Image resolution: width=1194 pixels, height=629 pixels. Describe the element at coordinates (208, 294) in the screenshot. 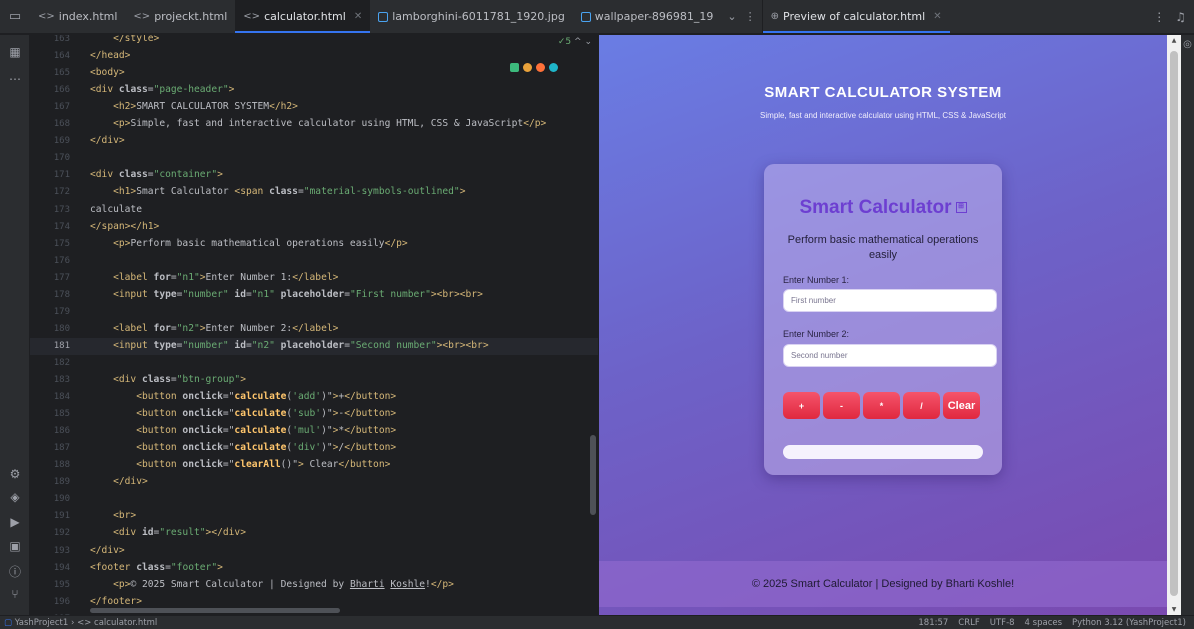

I see `code-token: "number"` at that location.